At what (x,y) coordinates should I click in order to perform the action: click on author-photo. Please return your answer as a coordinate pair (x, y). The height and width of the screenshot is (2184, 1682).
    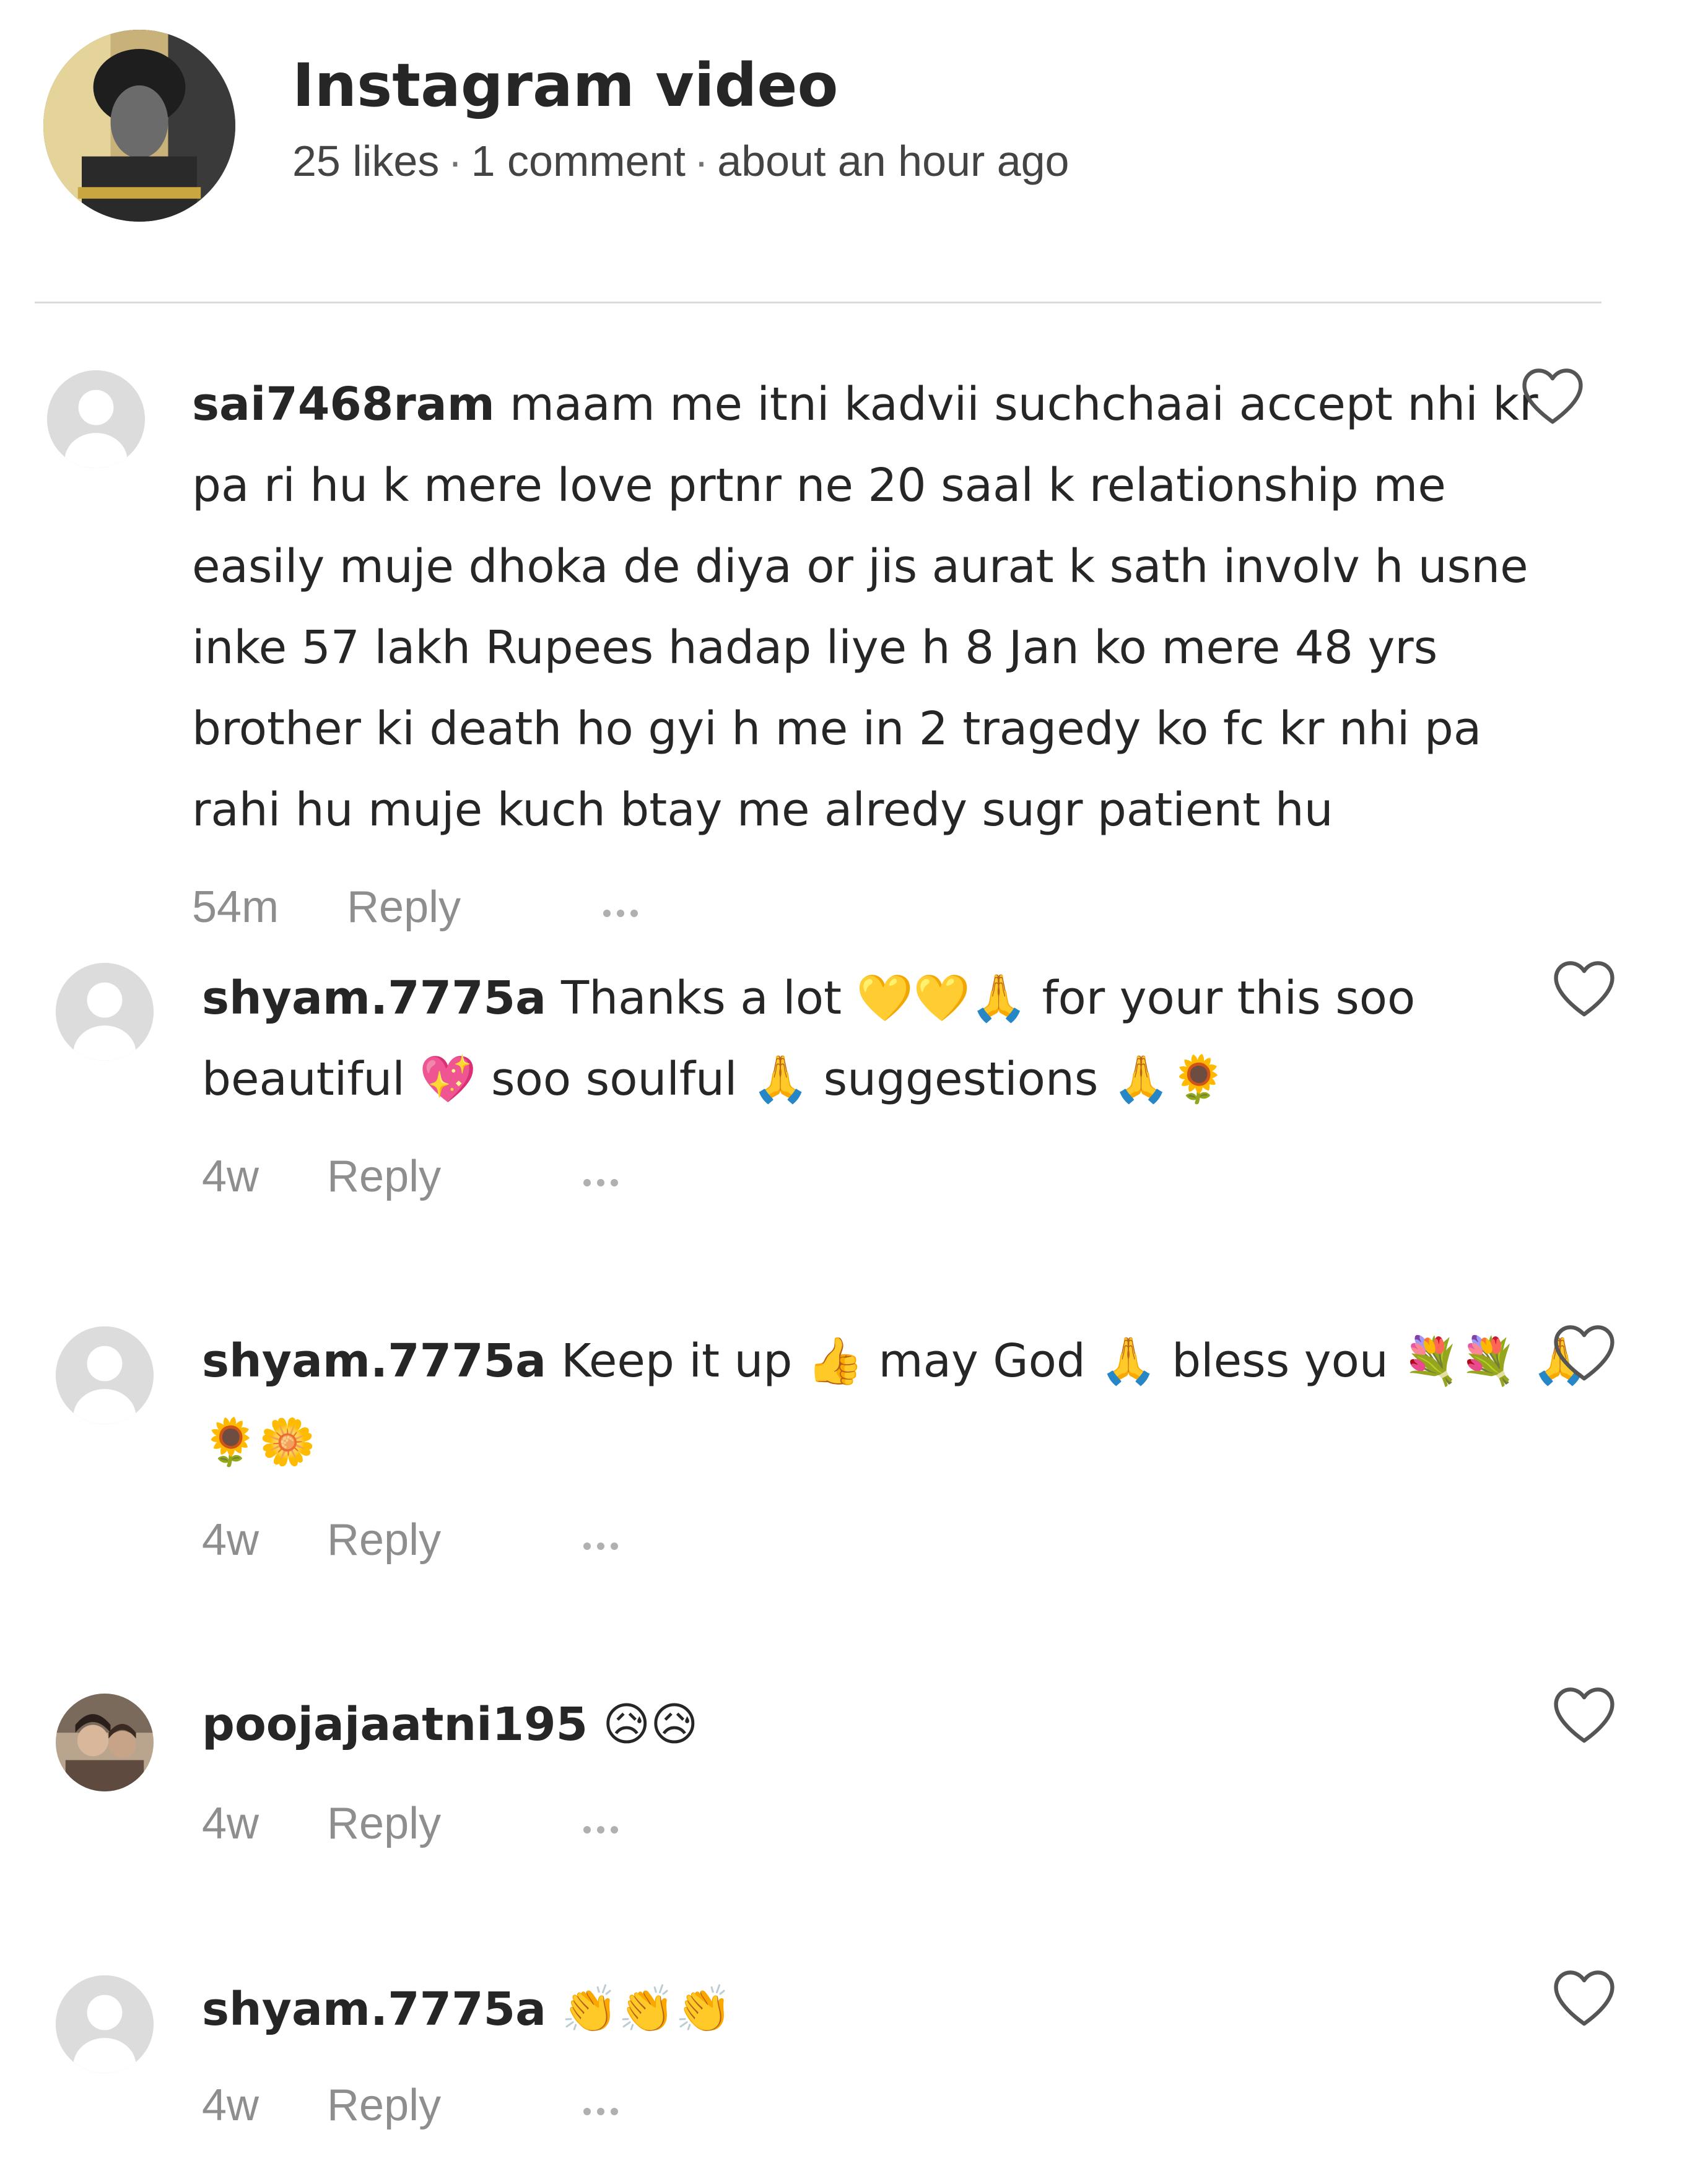
    Looking at the image, I should click on (139, 126).